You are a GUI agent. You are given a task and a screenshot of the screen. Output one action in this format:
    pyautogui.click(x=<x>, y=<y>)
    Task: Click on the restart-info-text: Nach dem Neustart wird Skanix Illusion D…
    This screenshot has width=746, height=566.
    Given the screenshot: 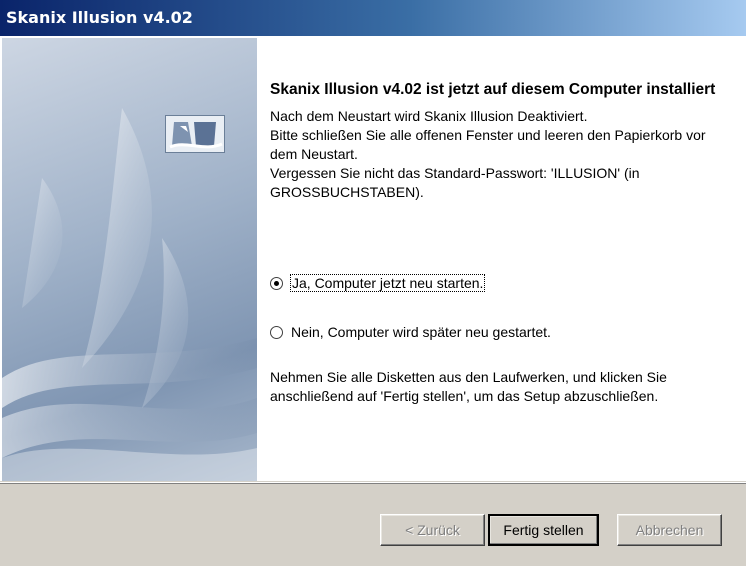 What is the action you would take?
    pyautogui.click(x=488, y=154)
    